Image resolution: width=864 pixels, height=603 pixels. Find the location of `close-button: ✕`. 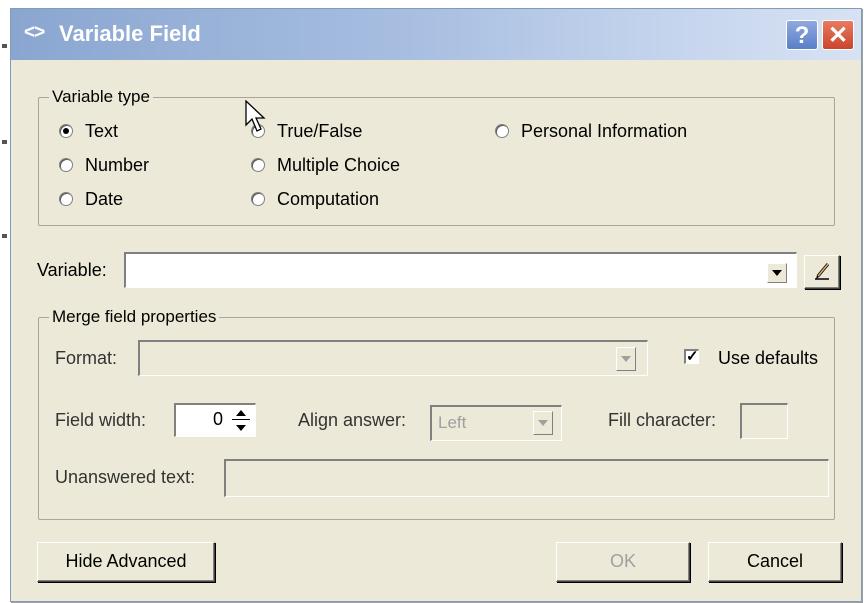

close-button: ✕ is located at coordinates (838, 35).